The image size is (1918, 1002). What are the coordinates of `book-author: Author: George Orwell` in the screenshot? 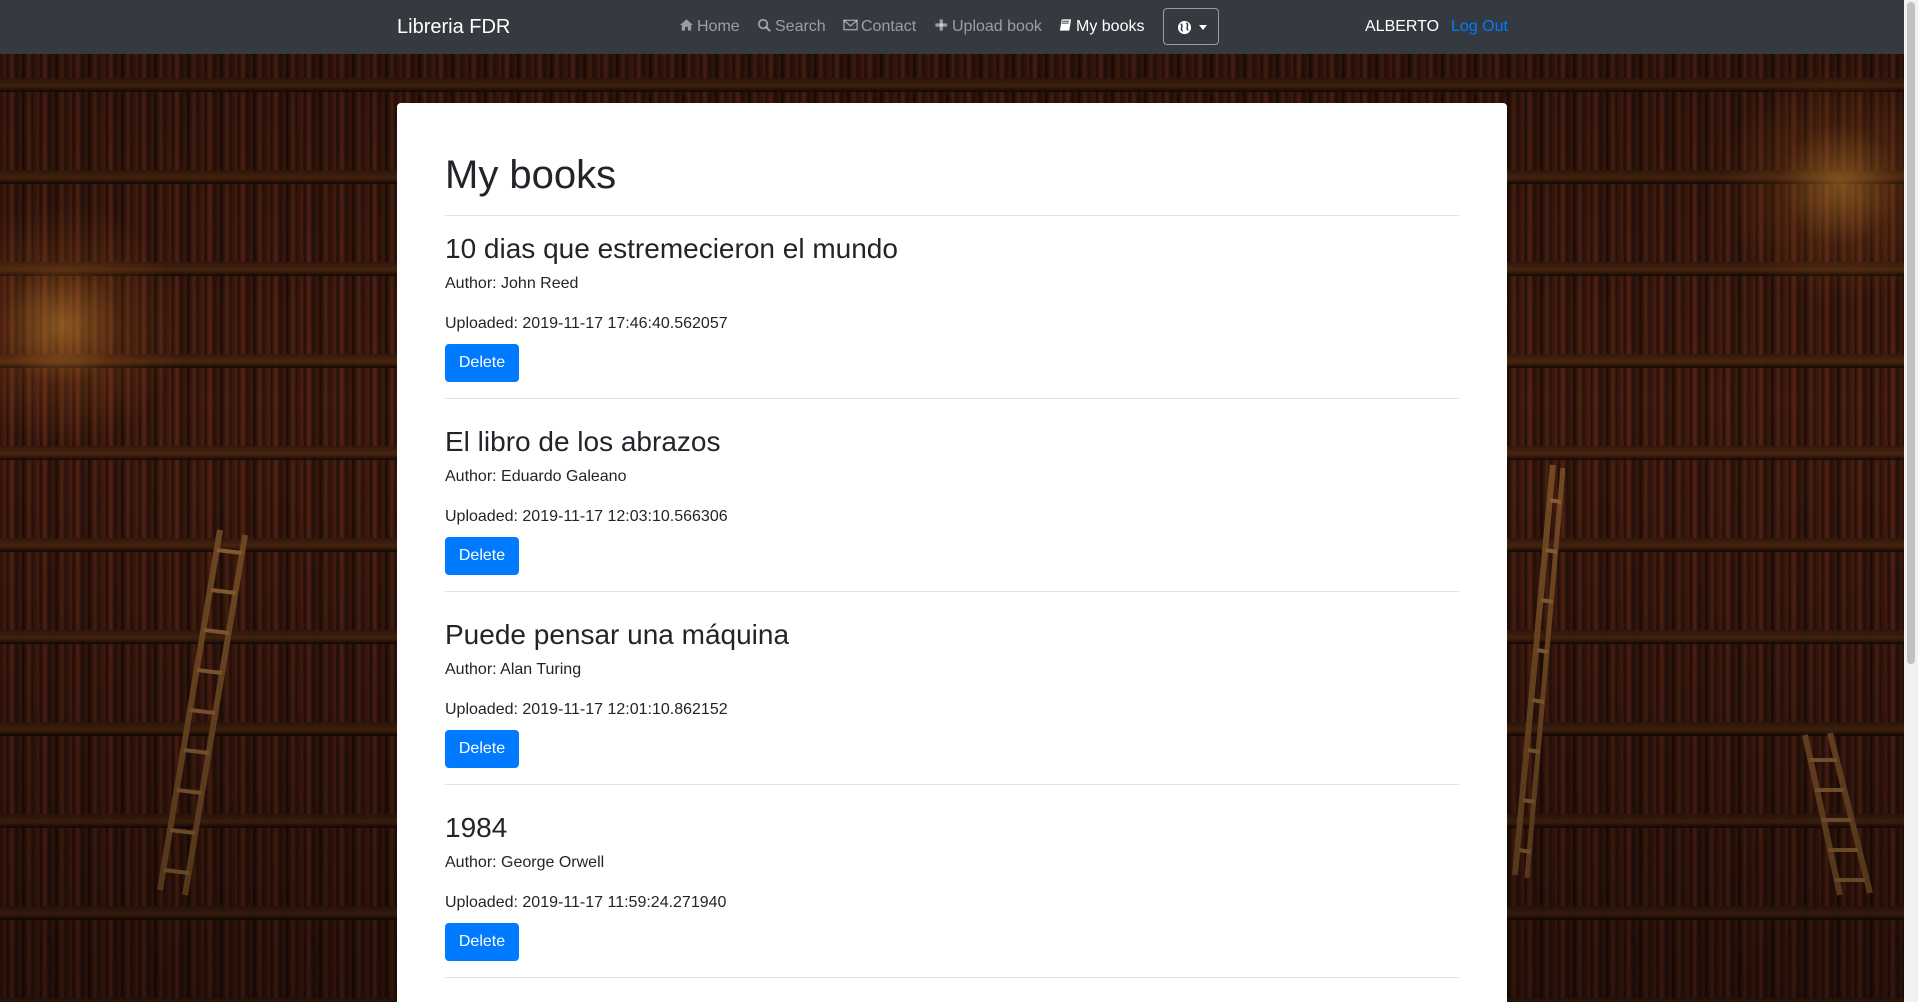 It's located at (525, 862).